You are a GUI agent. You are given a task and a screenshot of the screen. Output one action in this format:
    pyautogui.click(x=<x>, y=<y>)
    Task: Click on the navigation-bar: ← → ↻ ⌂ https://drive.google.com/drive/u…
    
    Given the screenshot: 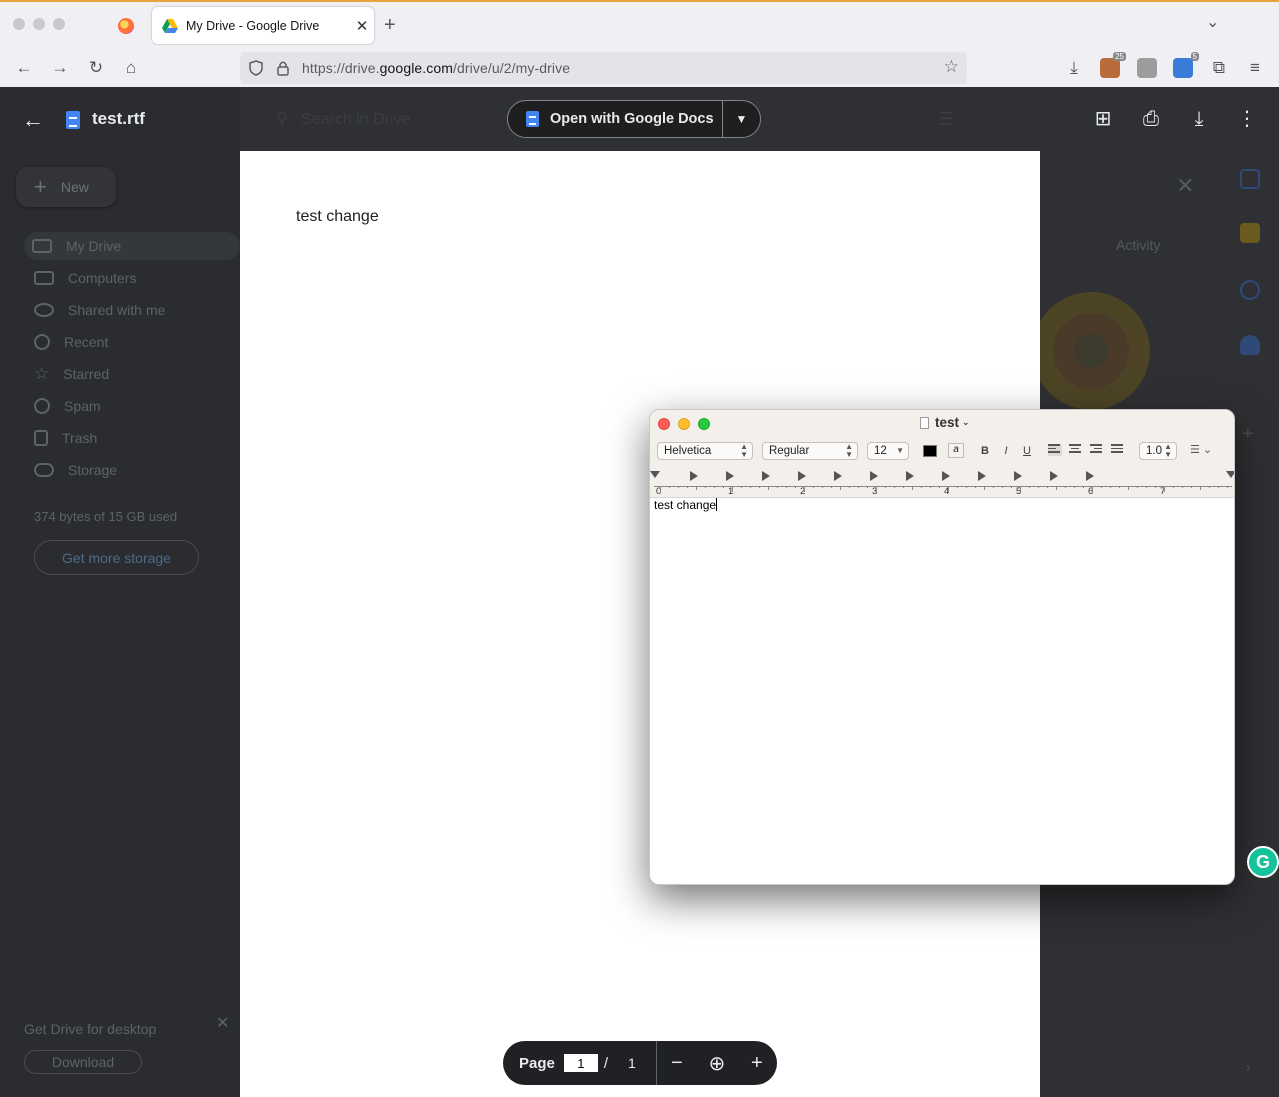 What is the action you would take?
    pyautogui.click(x=639, y=68)
    